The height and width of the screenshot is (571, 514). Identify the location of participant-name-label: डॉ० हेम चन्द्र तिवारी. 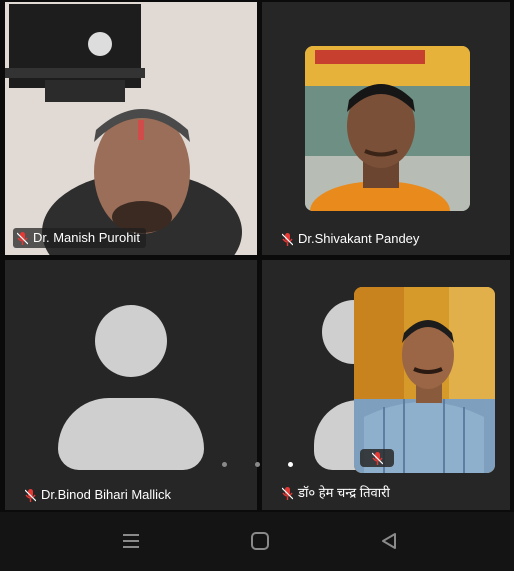
(336, 493).